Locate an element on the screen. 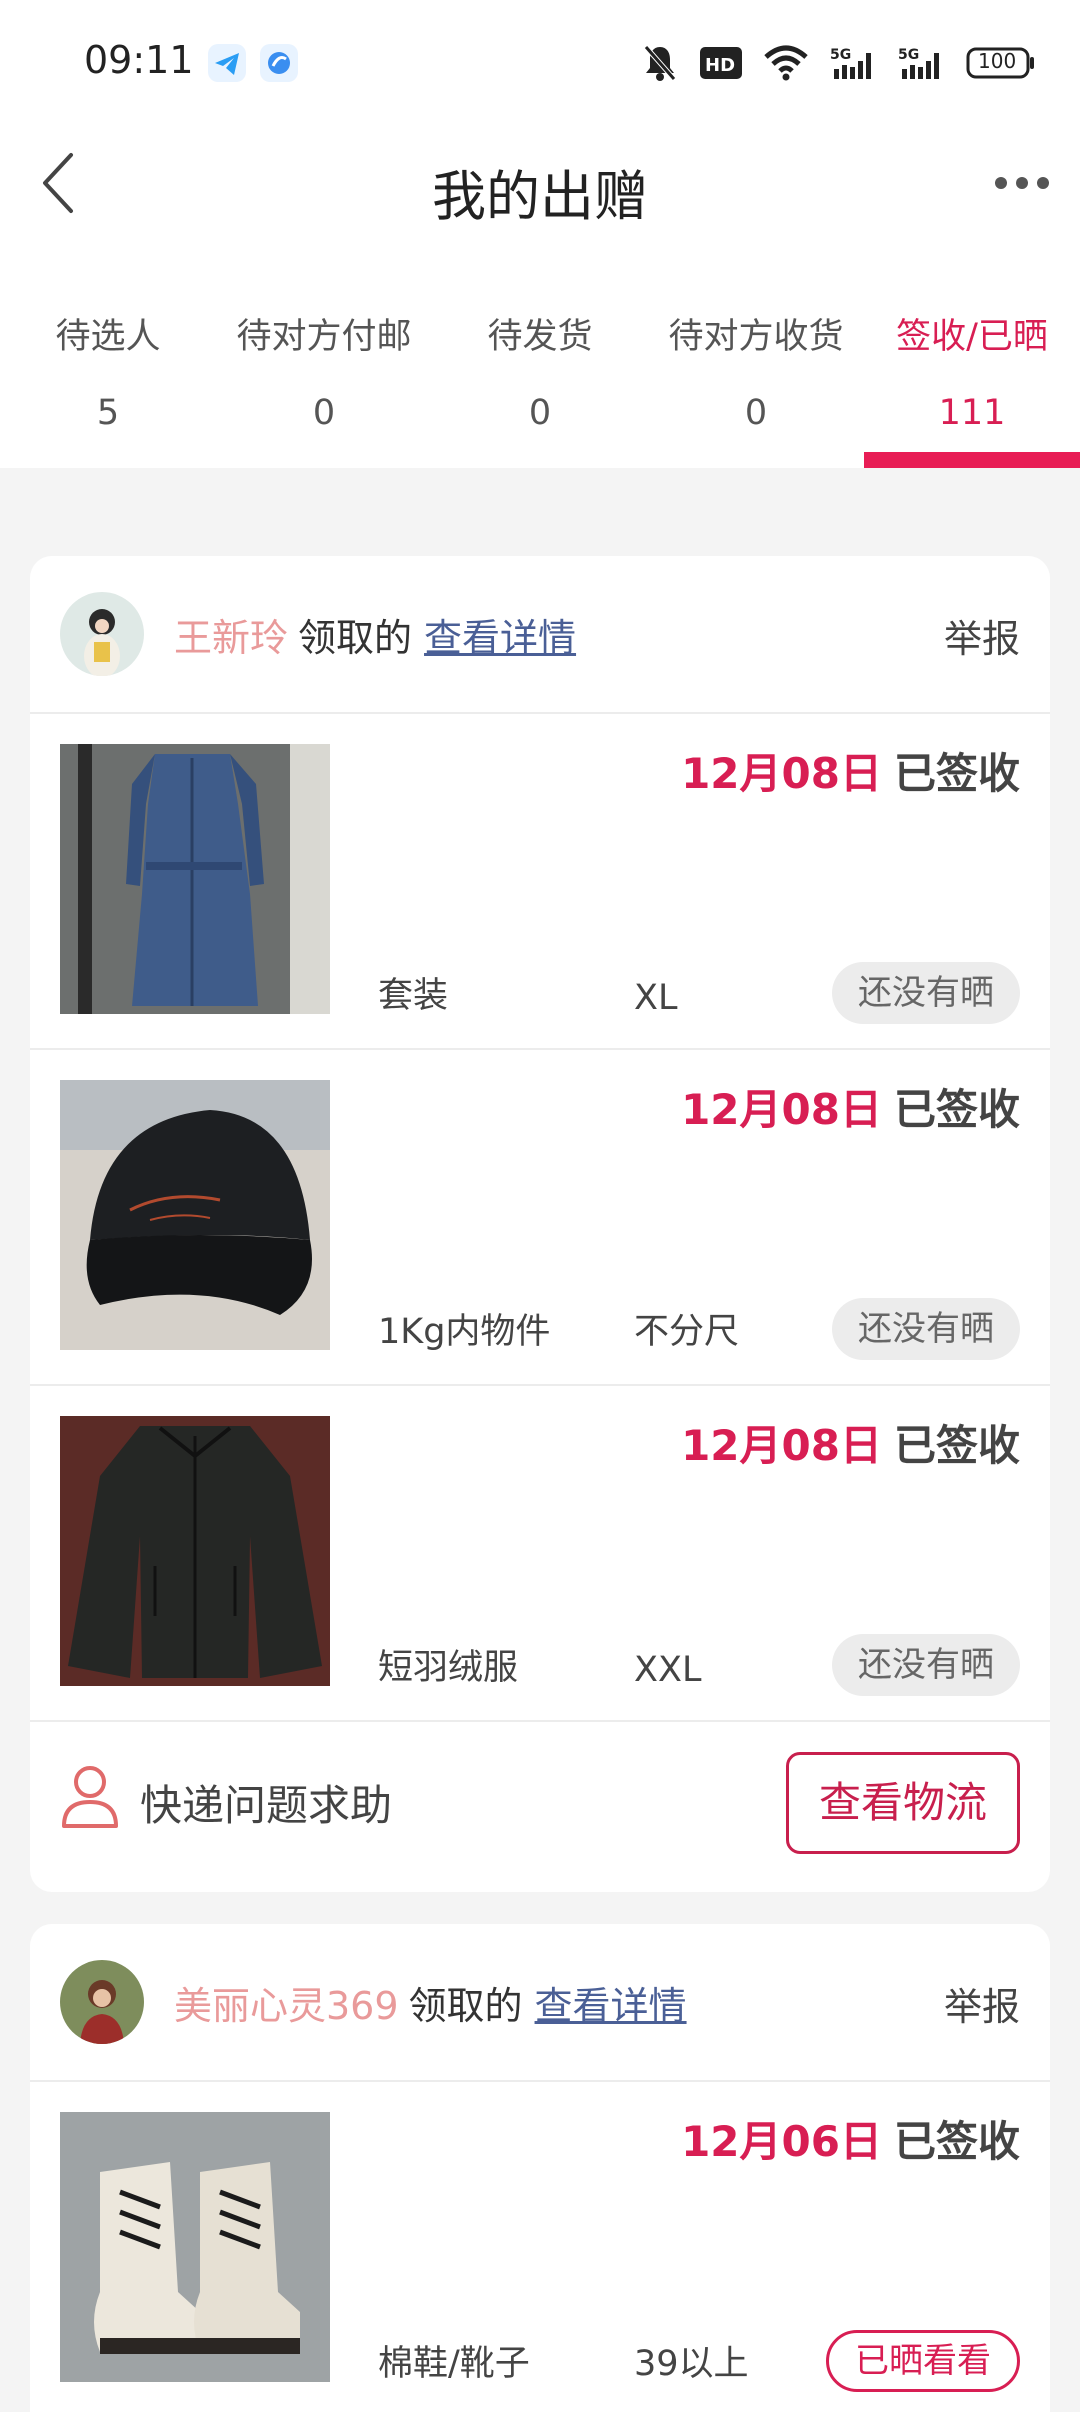 This screenshot has height=2412, width=1080. item-size: XL is located at coordinates (656, 998).